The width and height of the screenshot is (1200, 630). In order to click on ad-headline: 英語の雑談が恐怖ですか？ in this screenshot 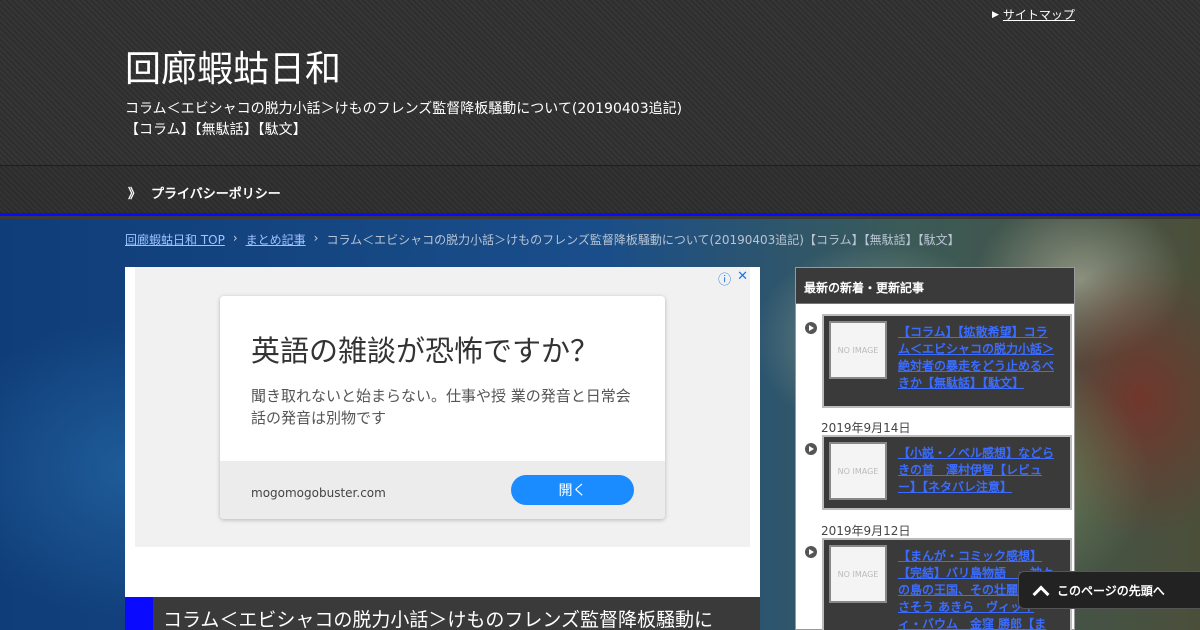, I will do `click(425, 349)`.